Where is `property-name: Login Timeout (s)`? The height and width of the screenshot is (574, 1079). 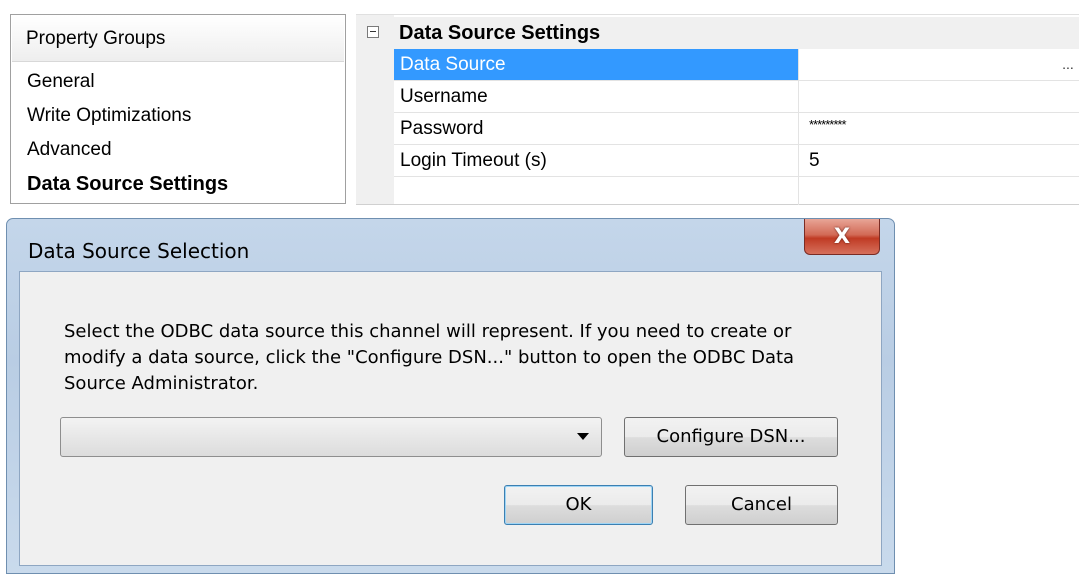 property-name: Login Timeout (s) is located at coordinates (596, 160).